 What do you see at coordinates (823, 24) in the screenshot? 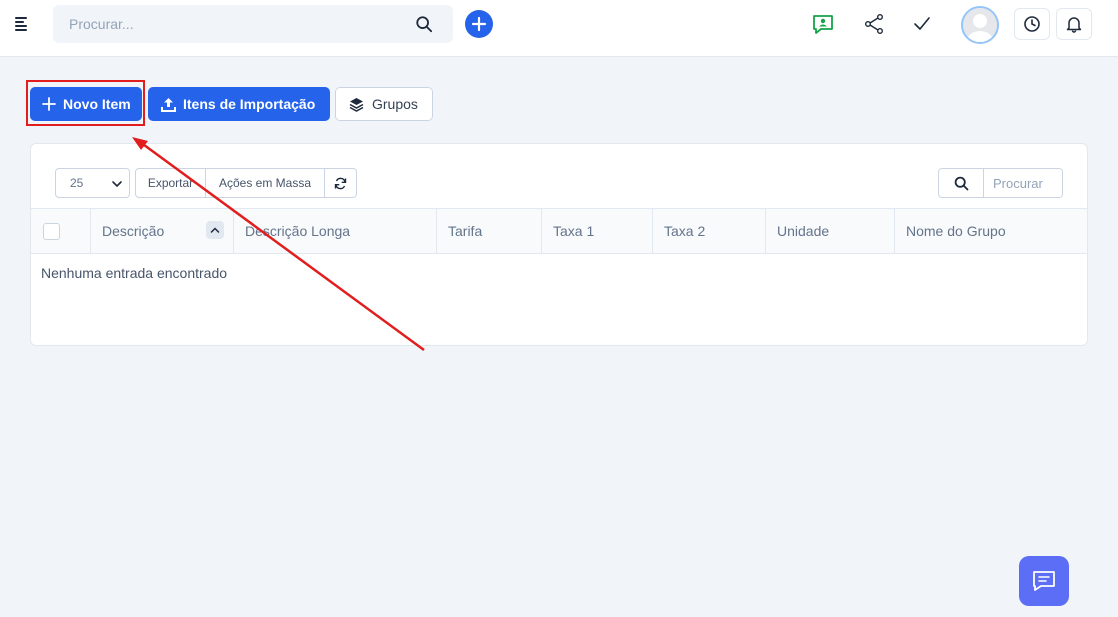
I see `support-chat-icon` at bounding box center [823, 24].